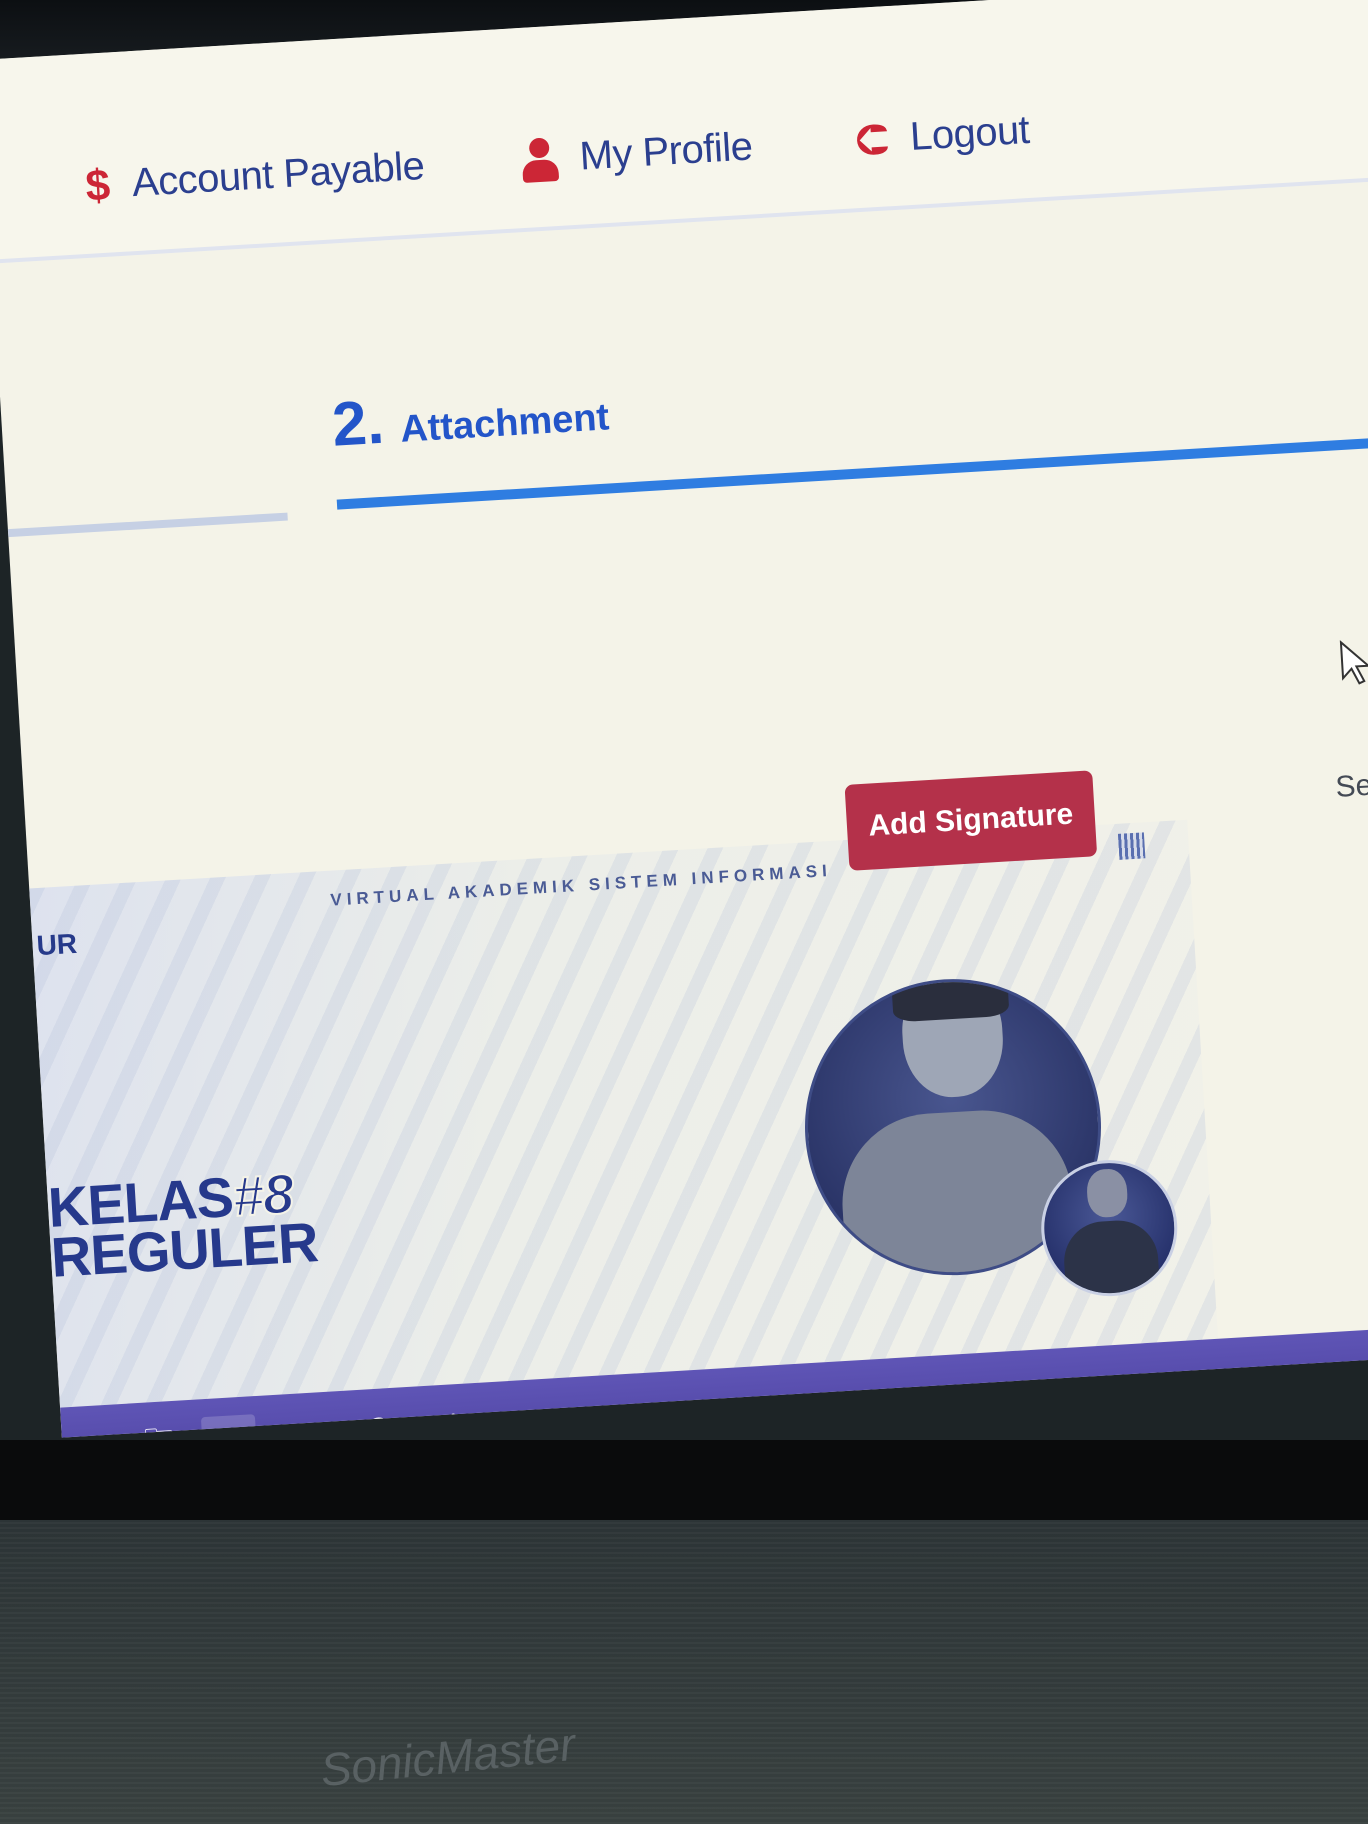 Image resolution: width=1368 pixels, height=1824 pixels. What do you see at coordinates (358, 423) in the screenshot?
I see `step-number: 2.` at bounding box center [358, 423].